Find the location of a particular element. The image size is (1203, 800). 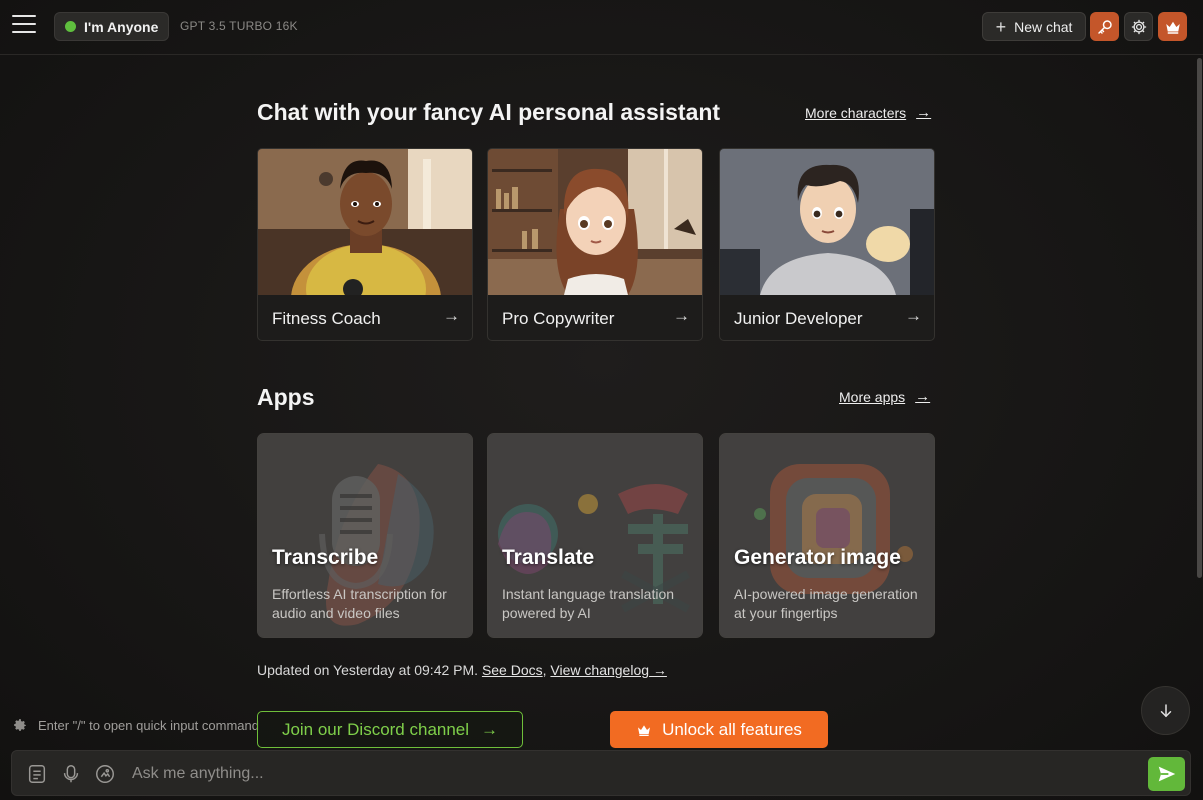

new-chat-label: New chat is located at coordinates (1043, 26).